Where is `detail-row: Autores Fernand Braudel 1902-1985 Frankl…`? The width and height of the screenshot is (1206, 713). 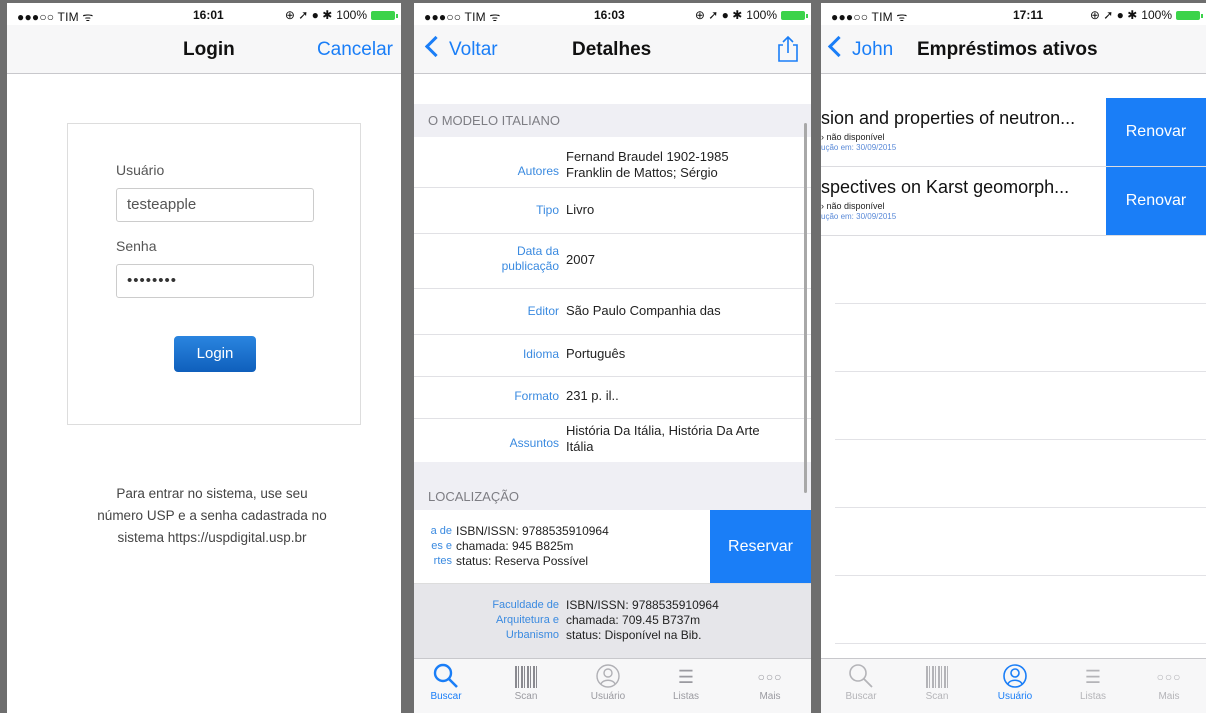 detail-row: Autores Fernand Braudel 1902-1985 Frankl… is located at coordinates (612, 162).